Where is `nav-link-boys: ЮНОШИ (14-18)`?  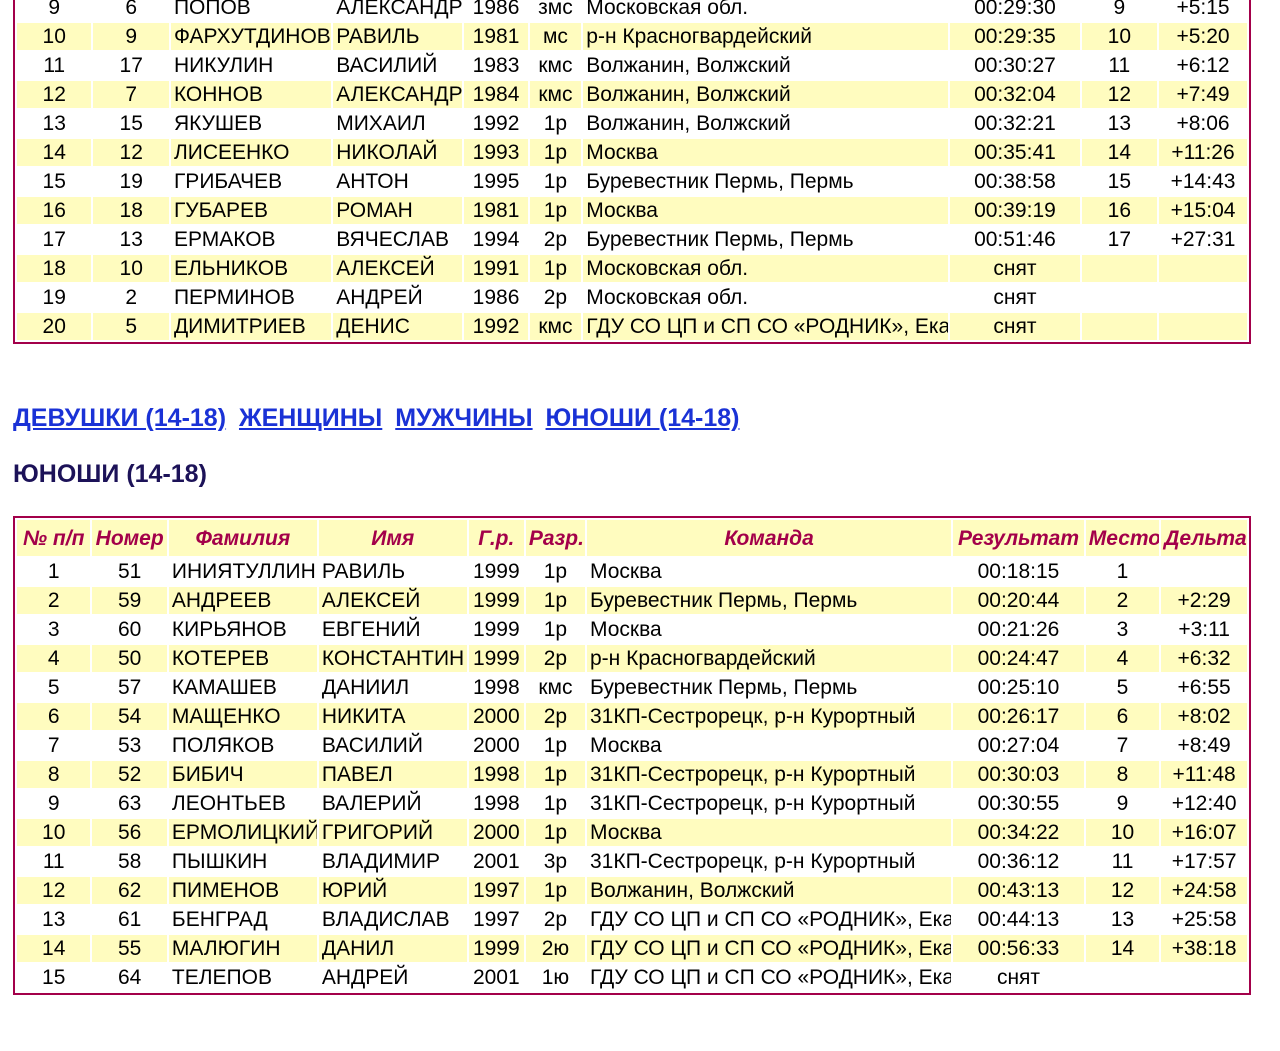 nav-link-boys: ЮНОШИ (14-18) is located at coordinates (643, 418).